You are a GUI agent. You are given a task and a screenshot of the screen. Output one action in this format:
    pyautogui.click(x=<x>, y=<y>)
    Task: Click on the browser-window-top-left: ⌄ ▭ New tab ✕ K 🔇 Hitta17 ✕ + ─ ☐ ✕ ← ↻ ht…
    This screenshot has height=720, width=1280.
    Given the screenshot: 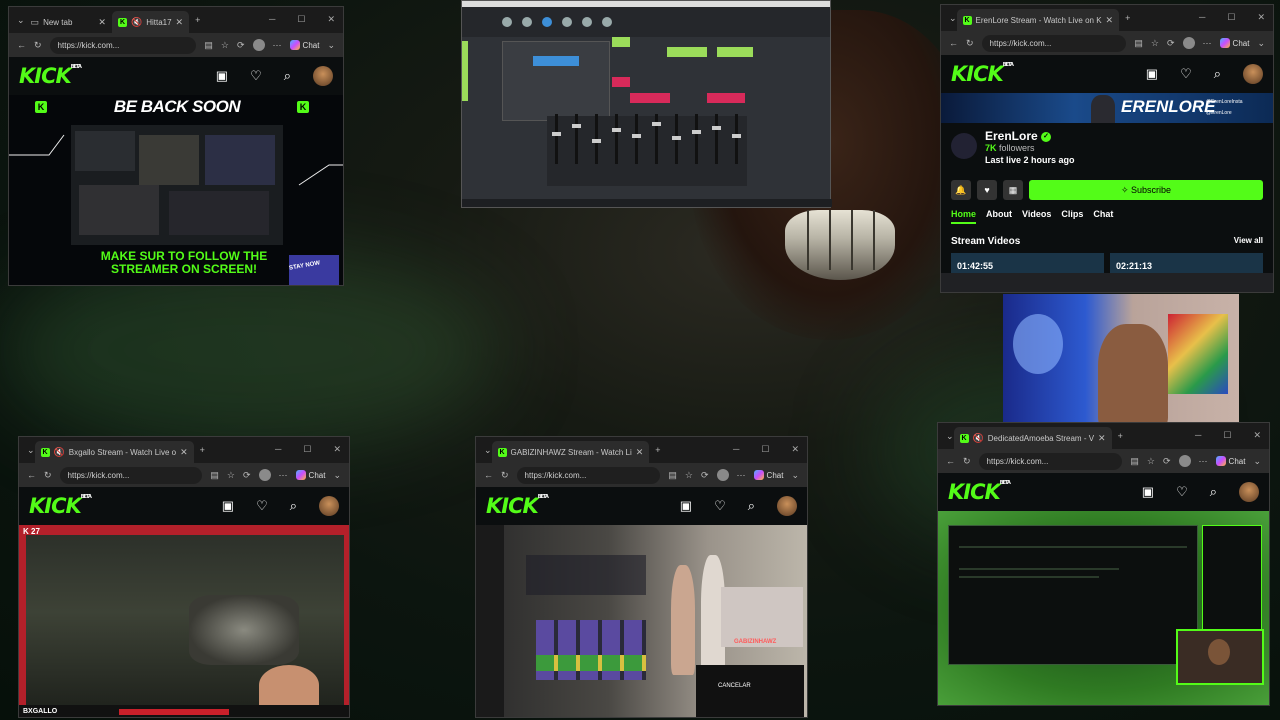 What is the action you would take?
    pyautogui.click(x=176, y=146)
    